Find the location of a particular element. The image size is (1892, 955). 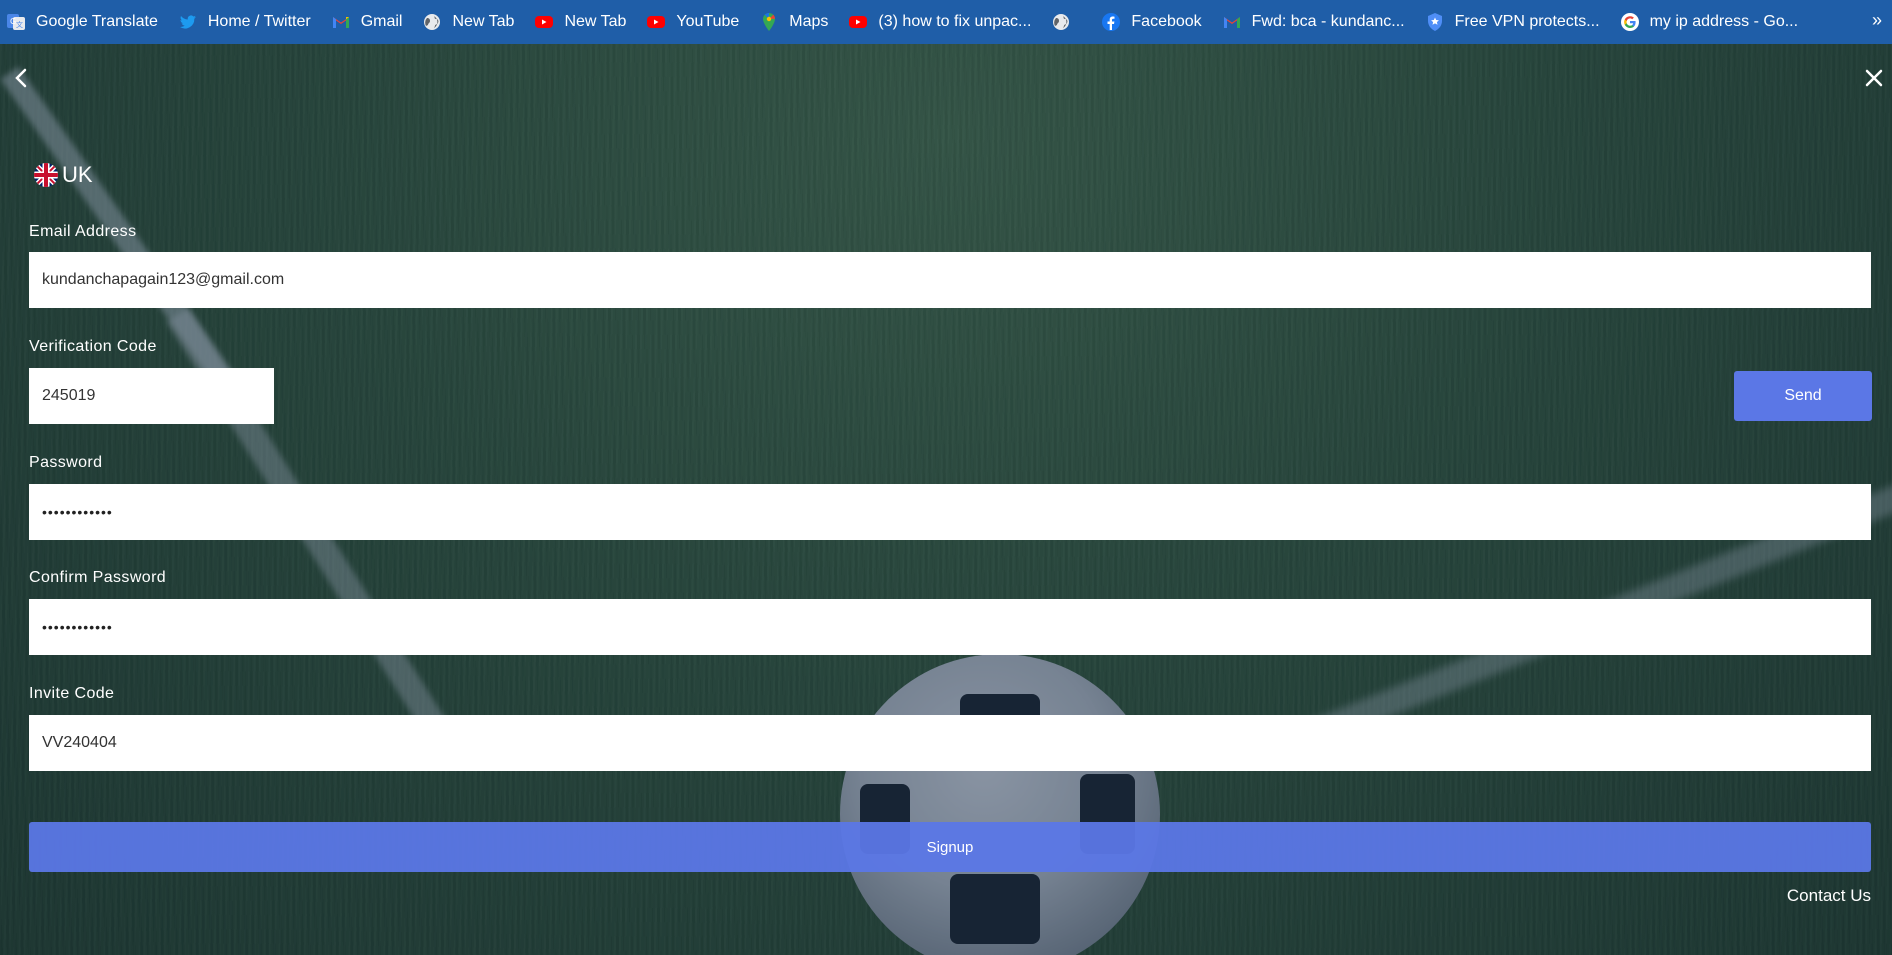

shield-star-icon is located at coordinates (1435, 22).